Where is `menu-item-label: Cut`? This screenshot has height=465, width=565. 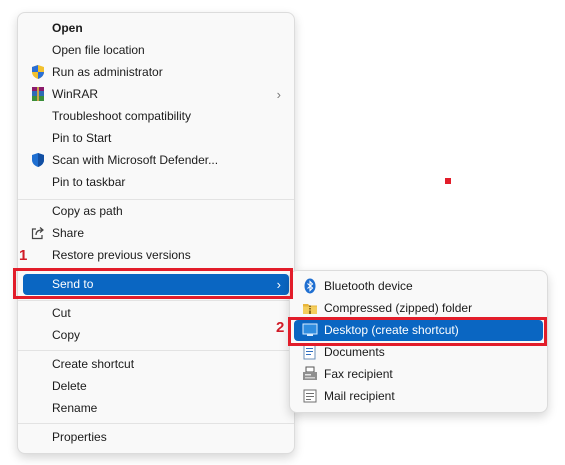
menu-item-label: Cut is located at coordinates (61, 313).